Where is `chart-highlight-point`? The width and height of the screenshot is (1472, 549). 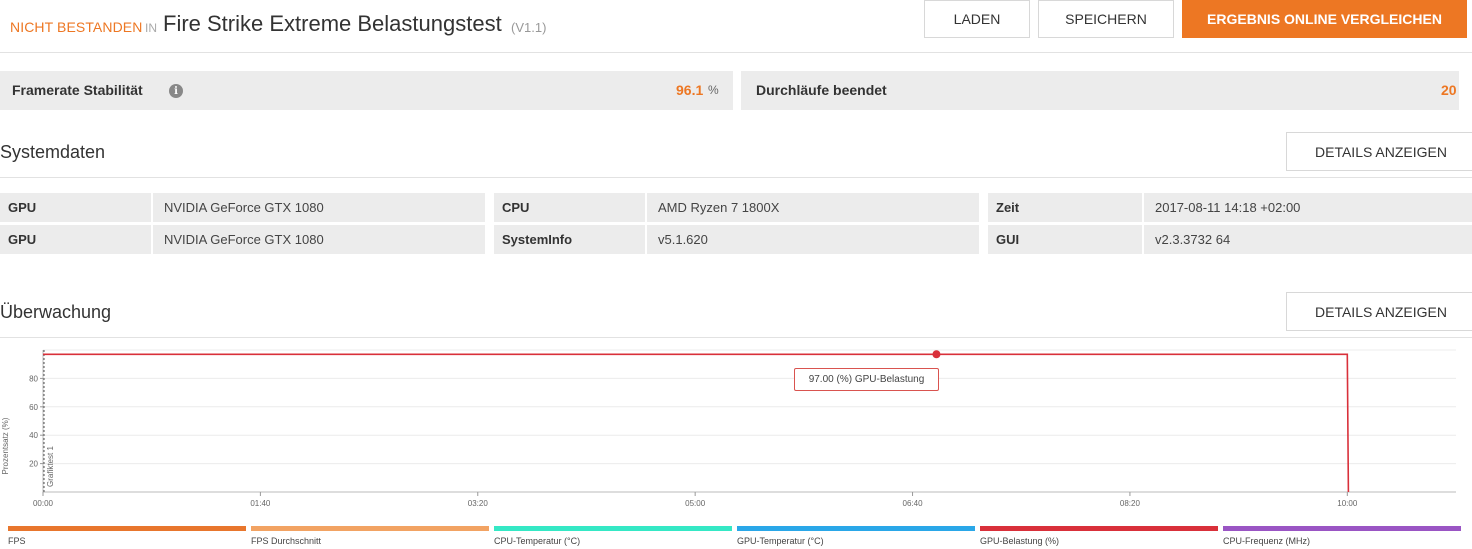 chart-highlight-point is located at coordinates (936, 354).